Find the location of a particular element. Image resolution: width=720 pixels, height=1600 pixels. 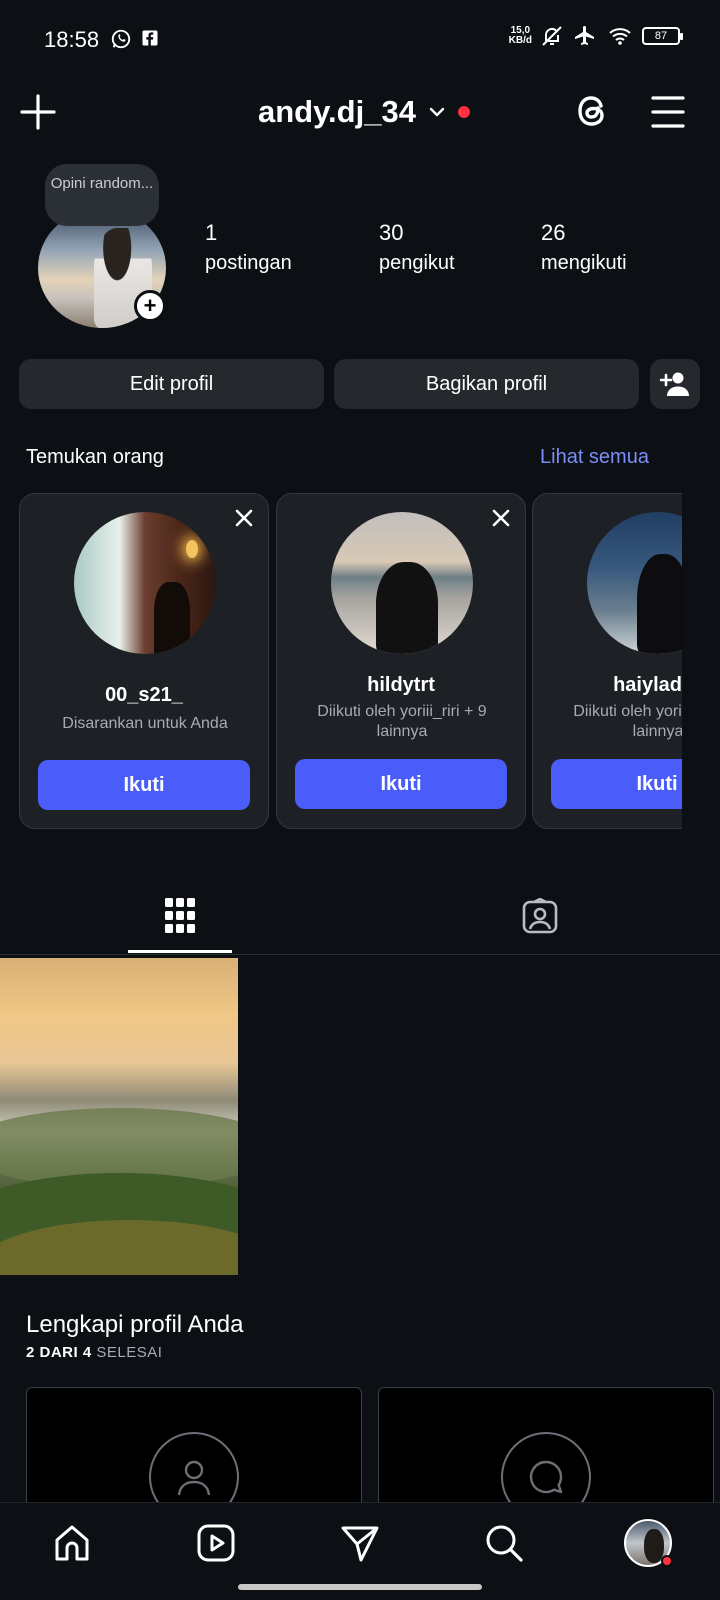

suggestion-subtitle: Disarankan untuk Anda is located at coordinates (145, 723).